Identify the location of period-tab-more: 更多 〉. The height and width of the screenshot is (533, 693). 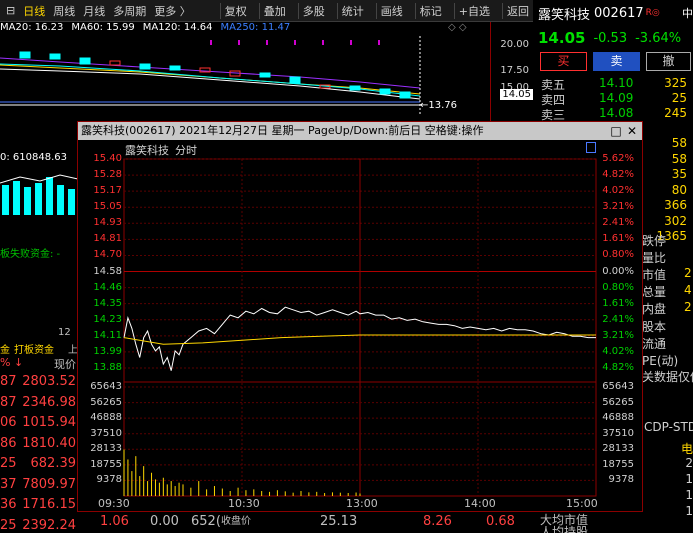
(172, 11).